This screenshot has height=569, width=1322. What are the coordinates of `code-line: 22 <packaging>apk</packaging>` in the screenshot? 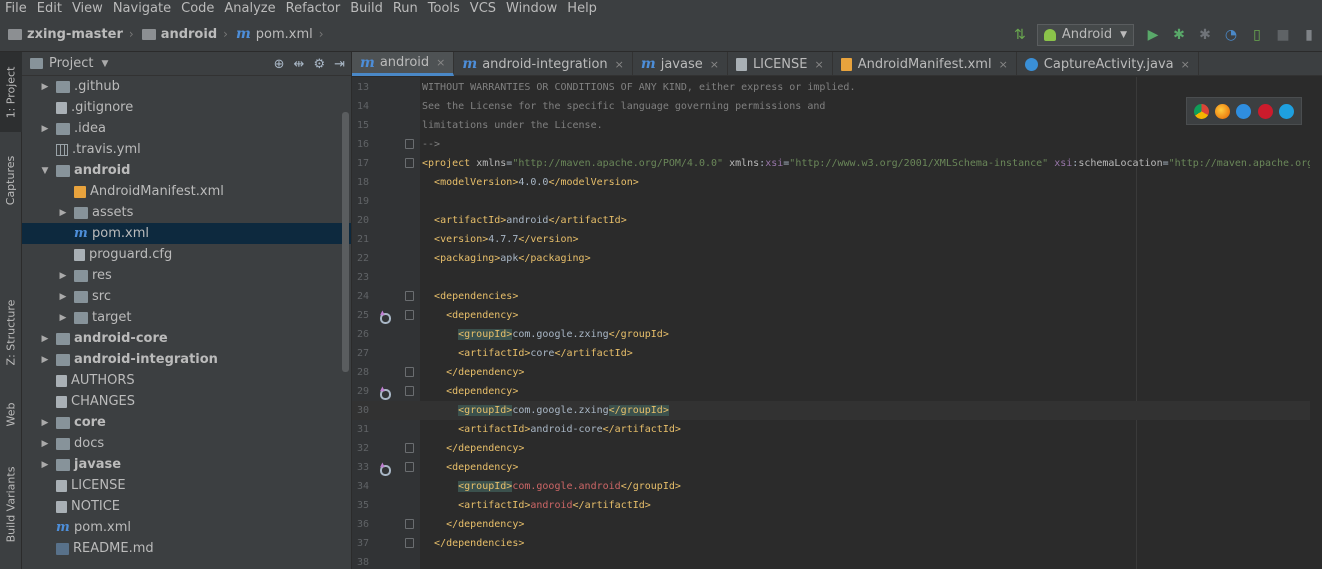 It's located at (837, 258).